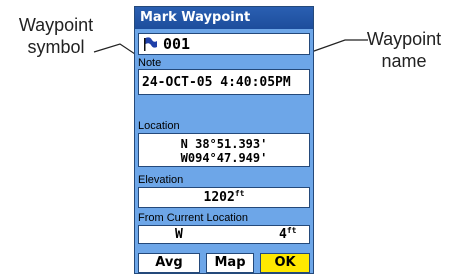  Describe the element at coordinates (161, 180) in the screenshot. I see `elevation-label: Elevation` at that location.